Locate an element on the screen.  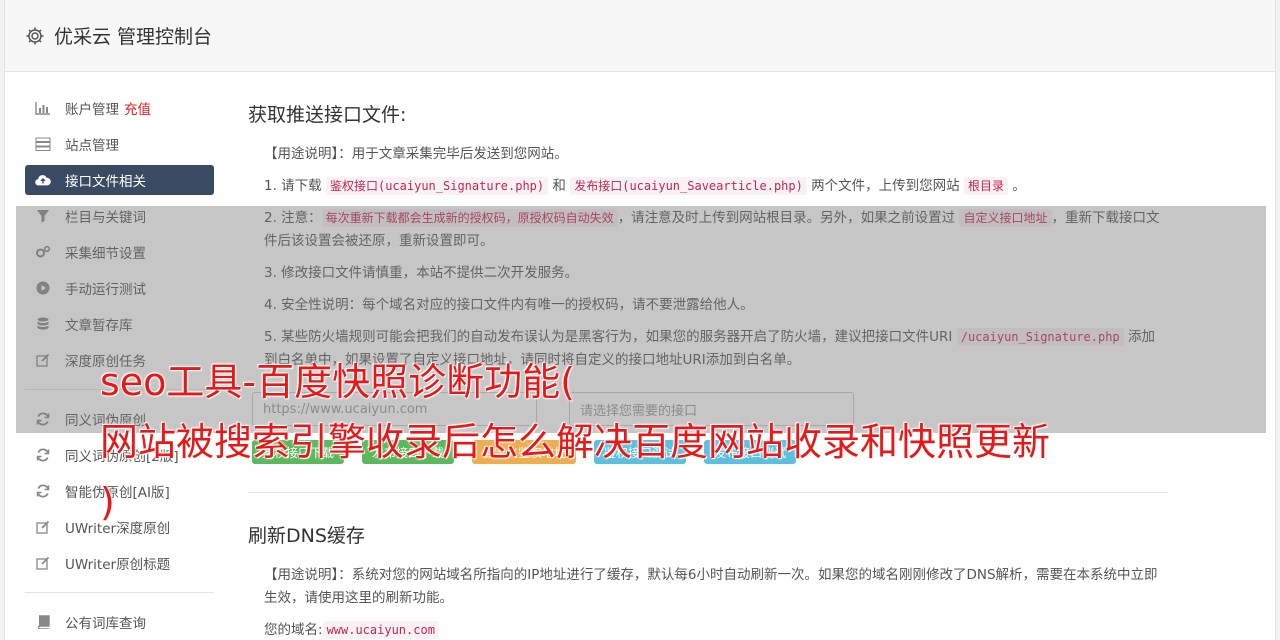
sidebar-item-uwriter-title: UWriter原创标题 is located at coordinates (119, 563).